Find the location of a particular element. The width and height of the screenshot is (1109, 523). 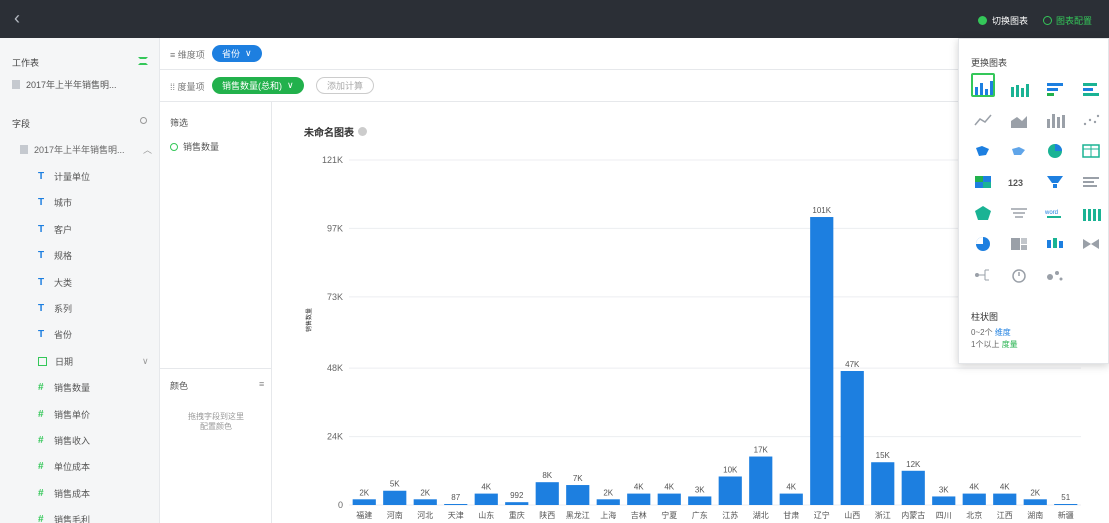

field-item: T 城市 is located at coordinates (55, 202).